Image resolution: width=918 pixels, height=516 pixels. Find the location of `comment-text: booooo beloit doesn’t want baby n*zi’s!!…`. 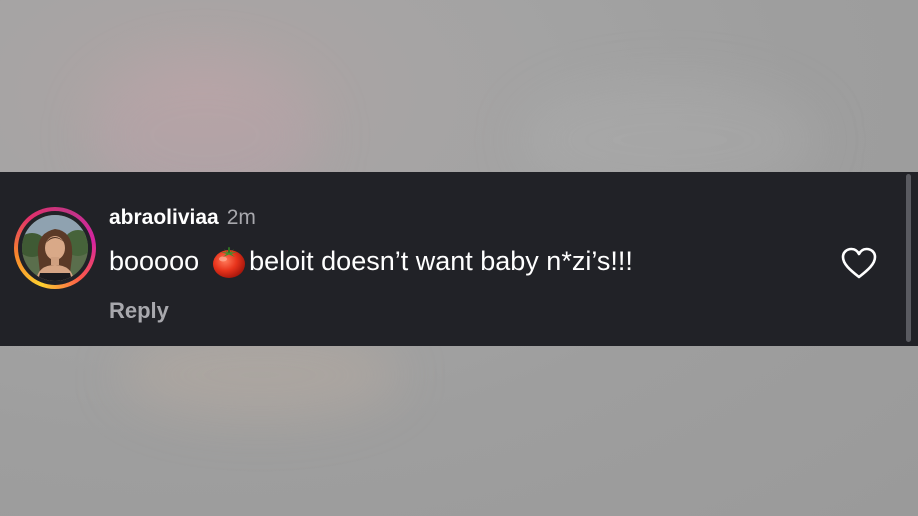

comment-text: booooo beloit doesn’t want baby n*zi’s!!… is located at coordinates (371, 261).